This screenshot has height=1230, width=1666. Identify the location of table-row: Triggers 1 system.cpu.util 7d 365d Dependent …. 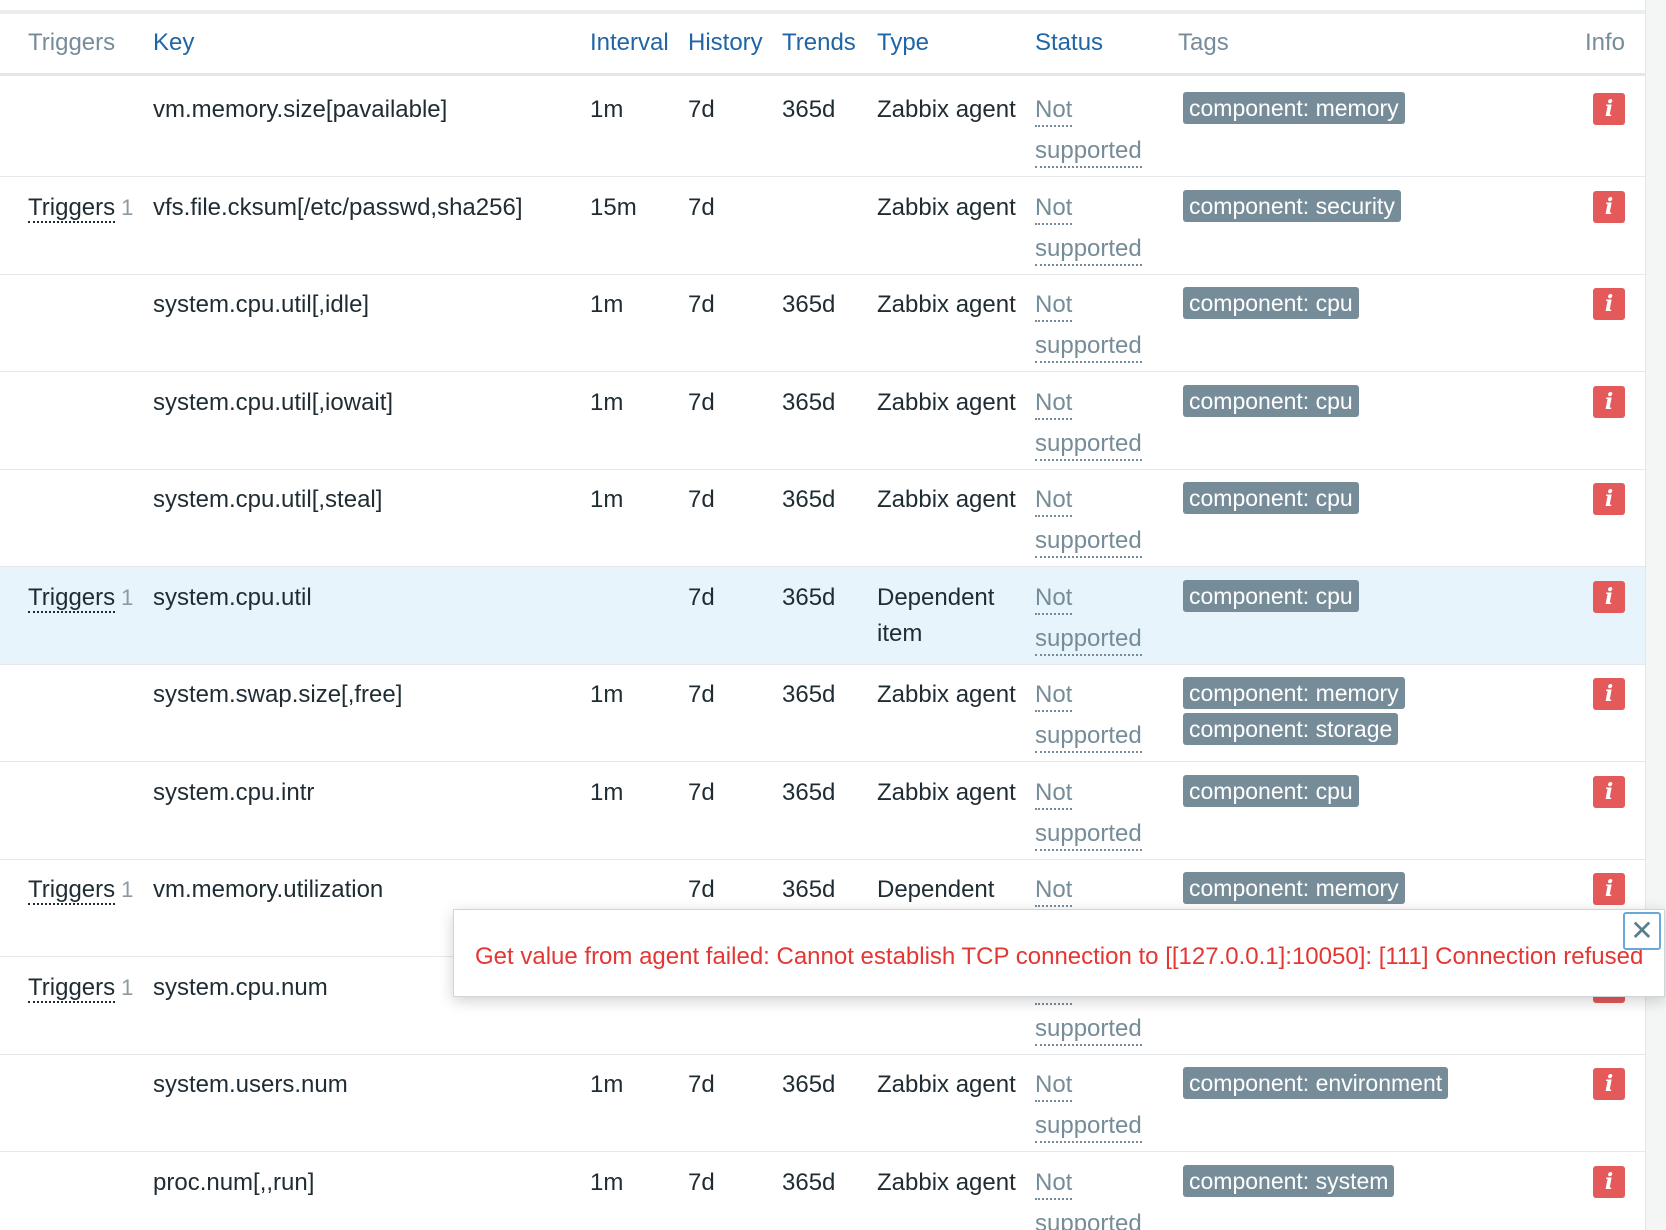
(822, 616).